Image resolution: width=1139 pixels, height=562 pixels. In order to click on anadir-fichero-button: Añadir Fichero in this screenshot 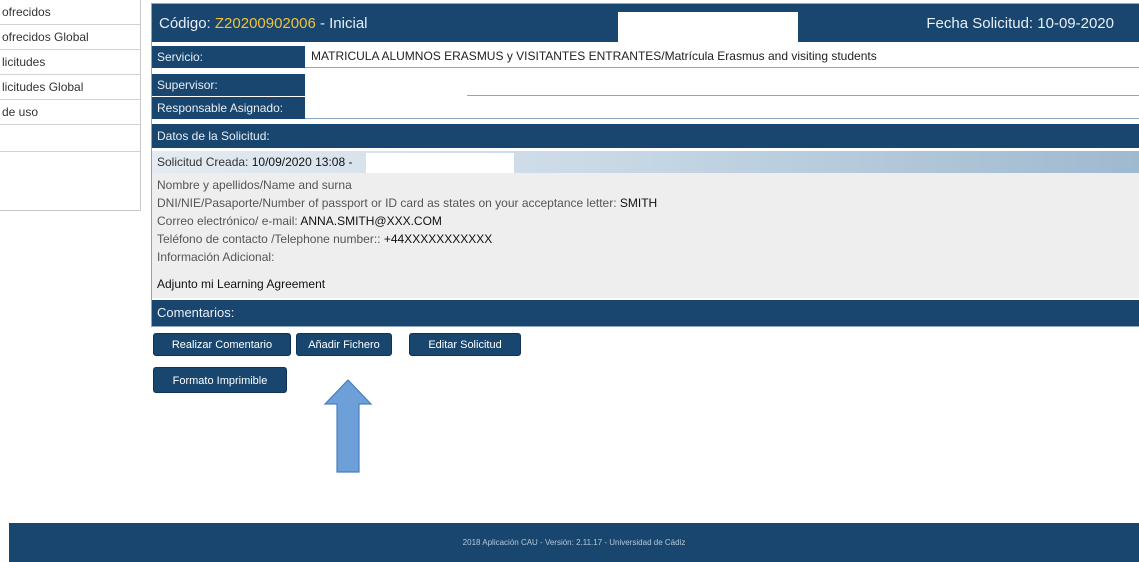, I will do `click(344, 344)`.